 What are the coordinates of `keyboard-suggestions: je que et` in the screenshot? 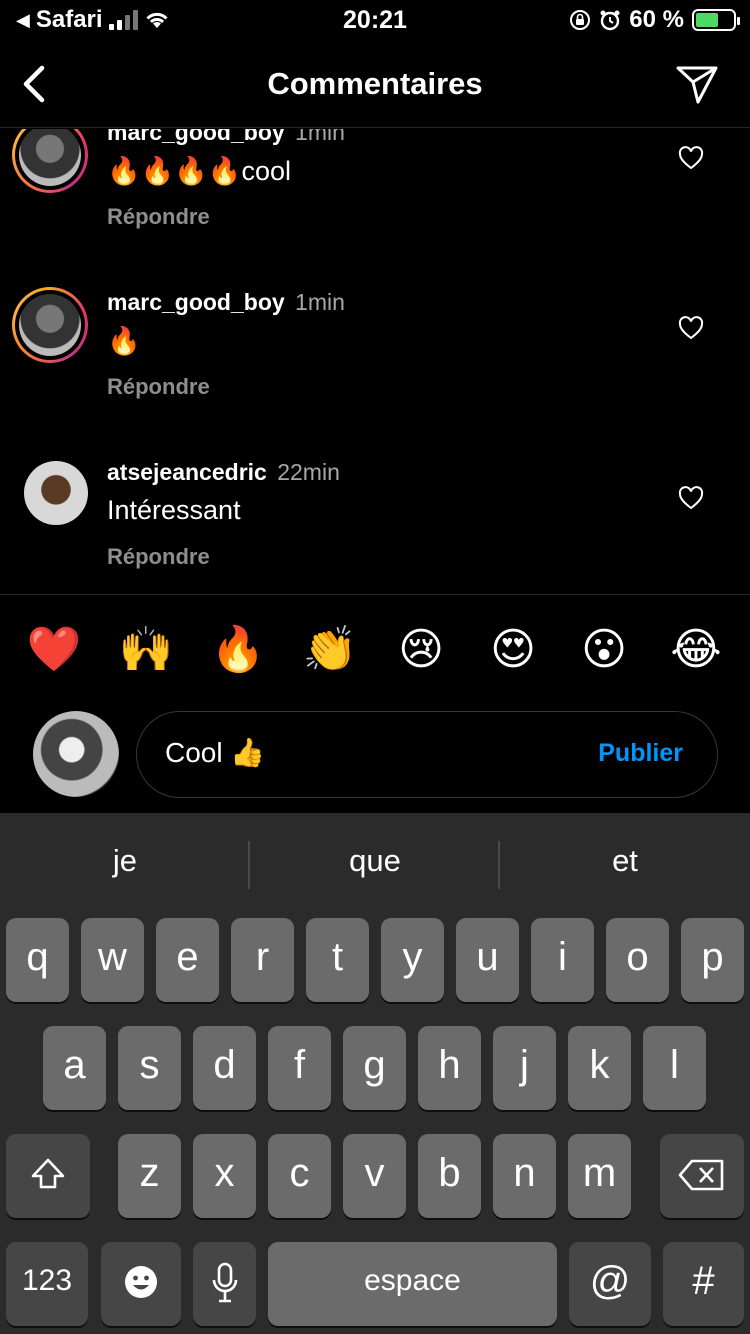 It's located at (375, 863).